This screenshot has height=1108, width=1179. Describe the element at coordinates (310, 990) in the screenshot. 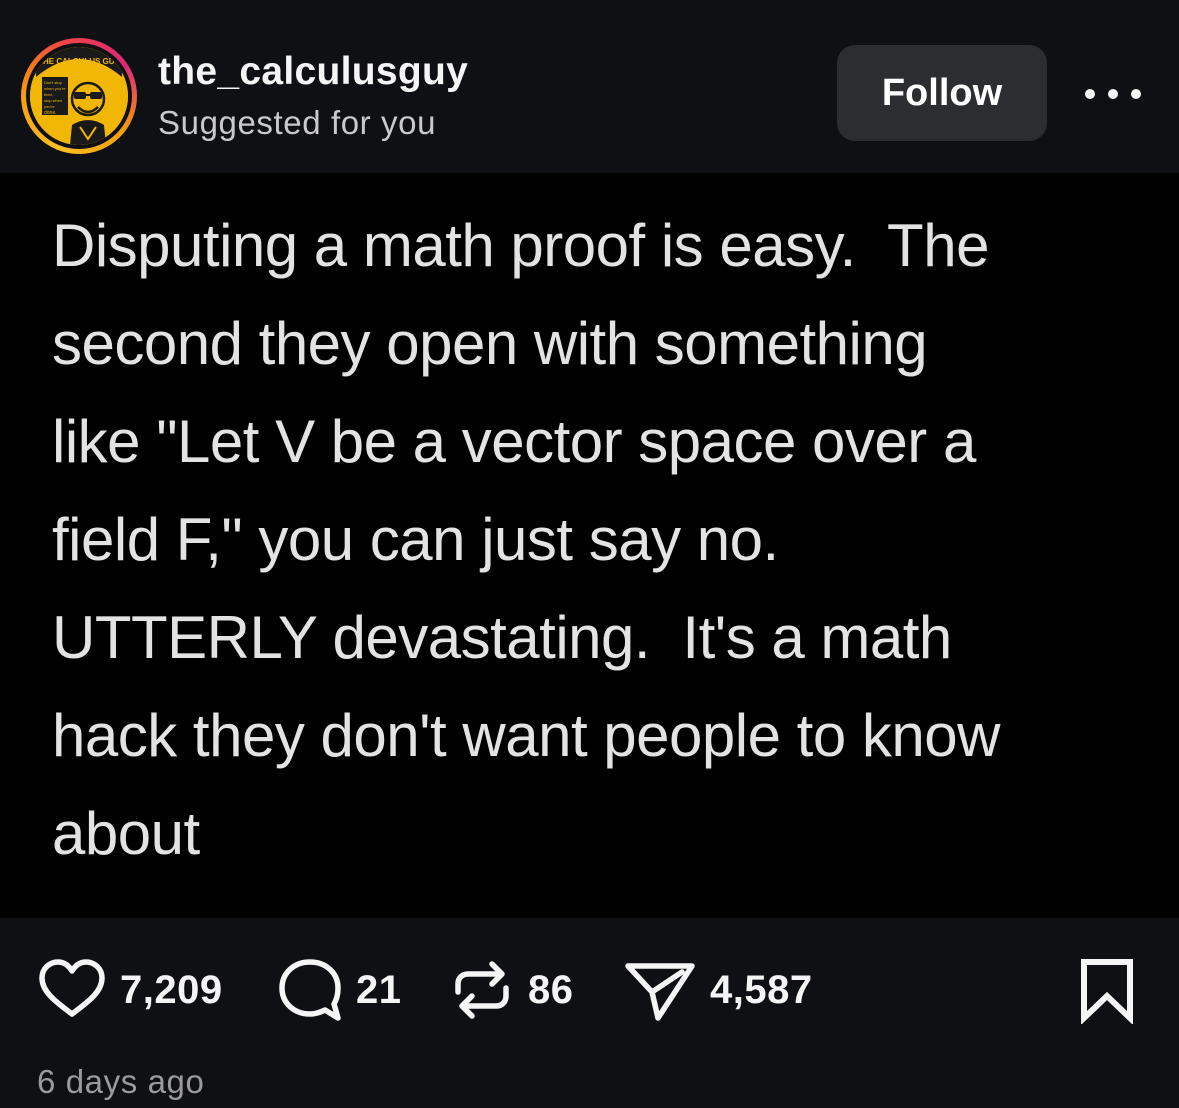

I see `comment-bubble-icon` at that location.